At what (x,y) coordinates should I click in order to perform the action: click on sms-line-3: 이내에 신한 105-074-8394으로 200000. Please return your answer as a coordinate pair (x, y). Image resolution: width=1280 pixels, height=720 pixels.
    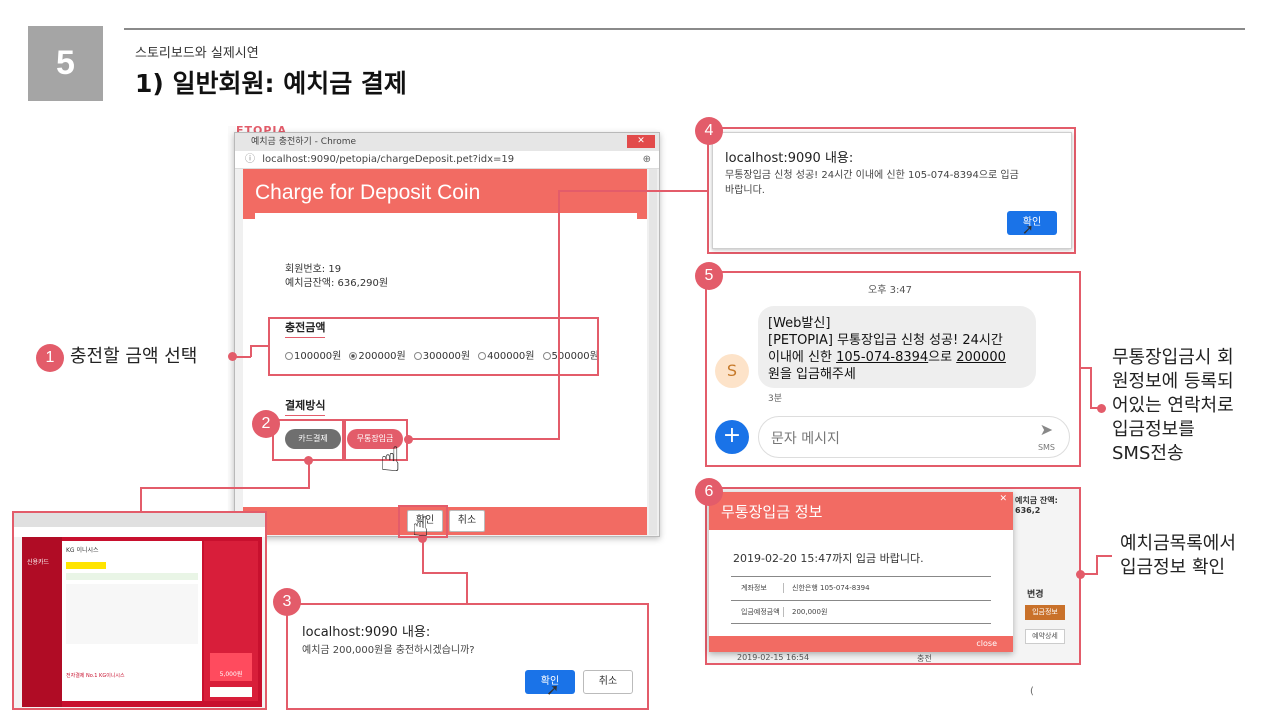
    Looking at the image, I should click on (897, 357).